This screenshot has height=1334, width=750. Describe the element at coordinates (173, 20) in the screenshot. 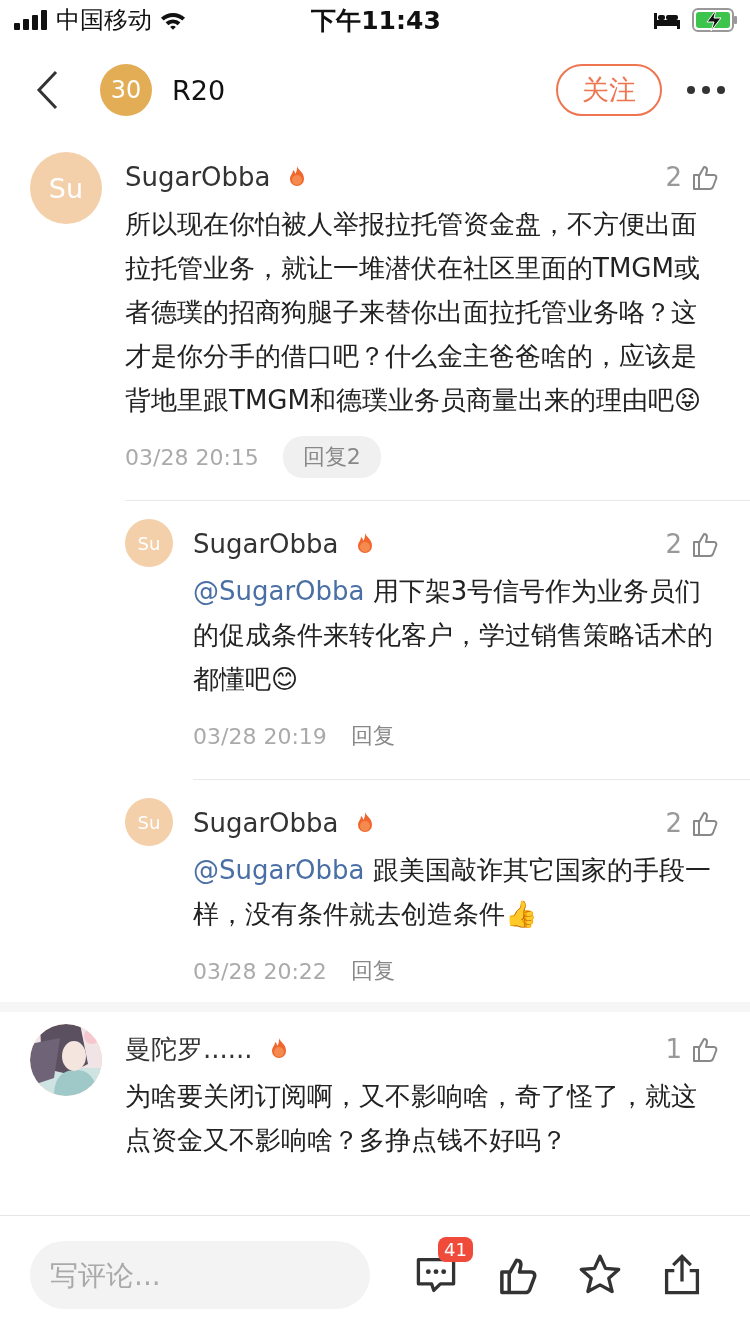

I see `wifi-icon` at that location.